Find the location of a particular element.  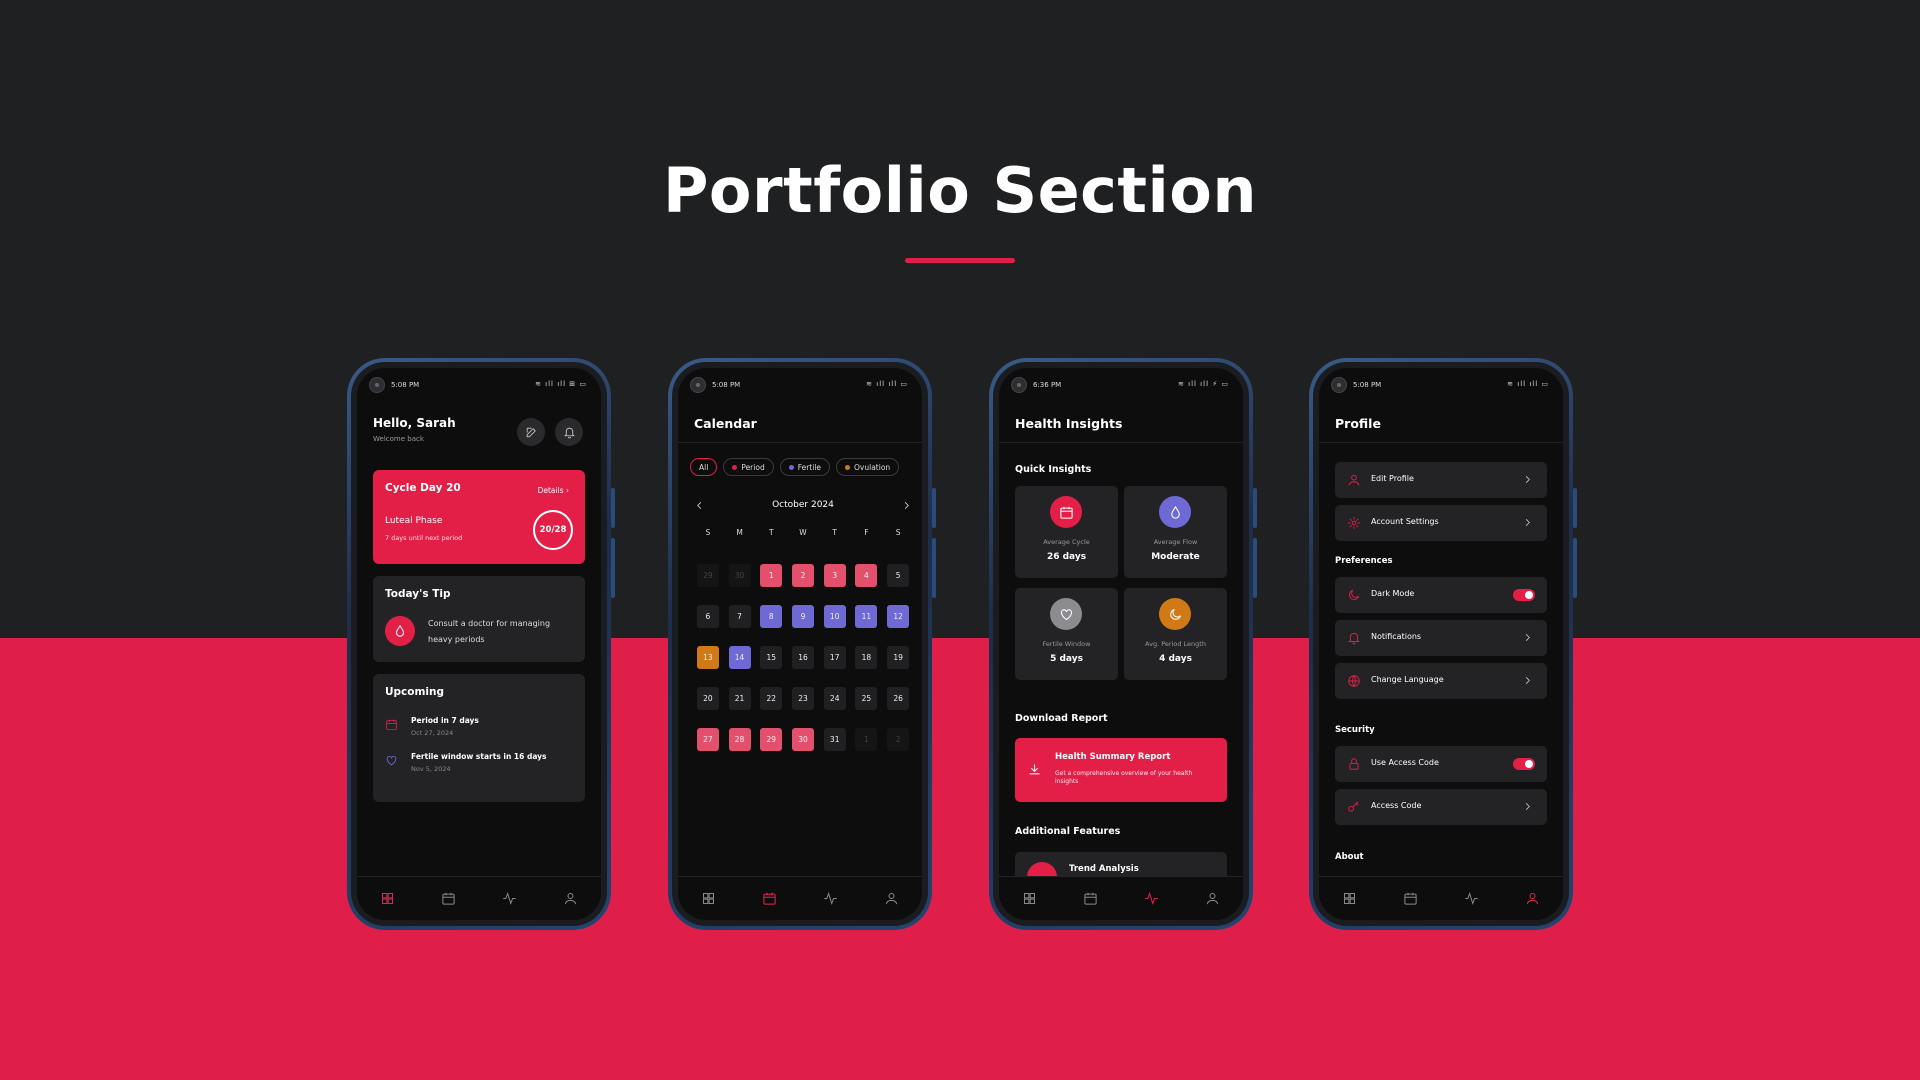

heart-icon is located at coordinates (1066, 614).